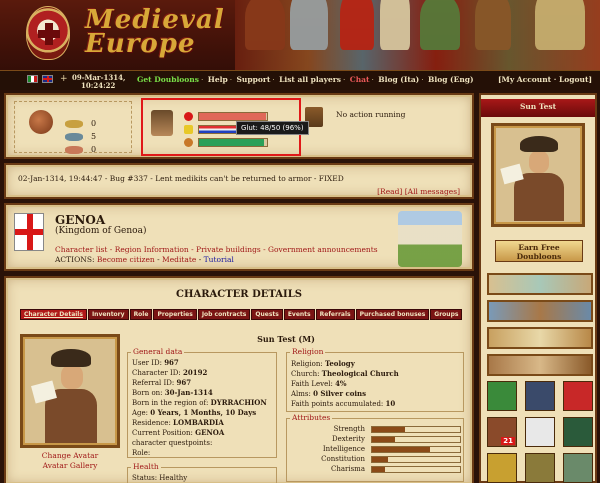 The height and width of the screenshot is (483, 600). Describe the element at coordinates (228, 249) in the screenshot. I see `private-buildings-link: Private buildings` at that location.